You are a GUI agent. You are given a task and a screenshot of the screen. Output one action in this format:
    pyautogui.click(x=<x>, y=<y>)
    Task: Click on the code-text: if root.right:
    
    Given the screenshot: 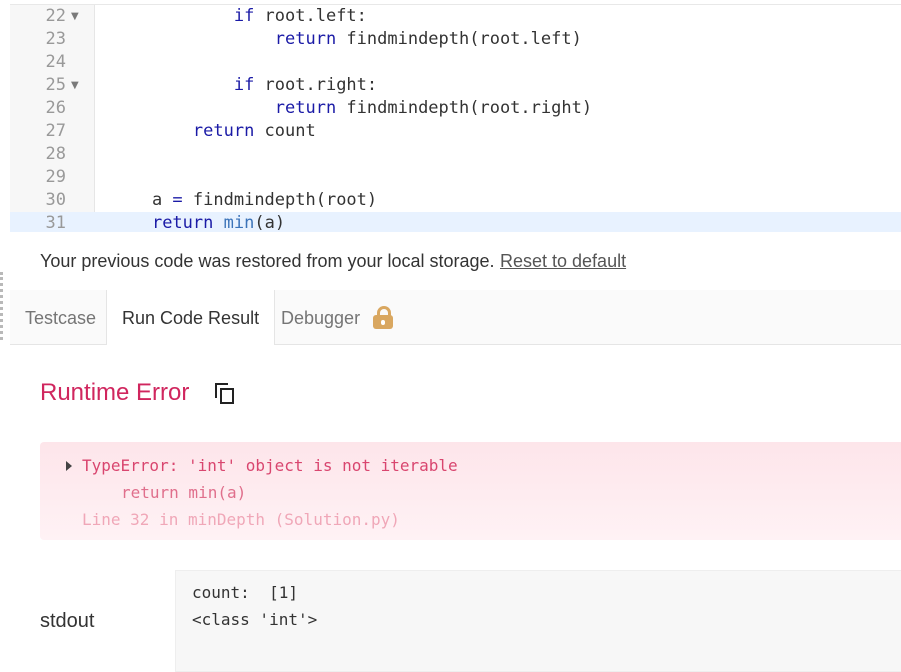 What is the action you would take?
    pyautogui.click(x=244, y=85)
    